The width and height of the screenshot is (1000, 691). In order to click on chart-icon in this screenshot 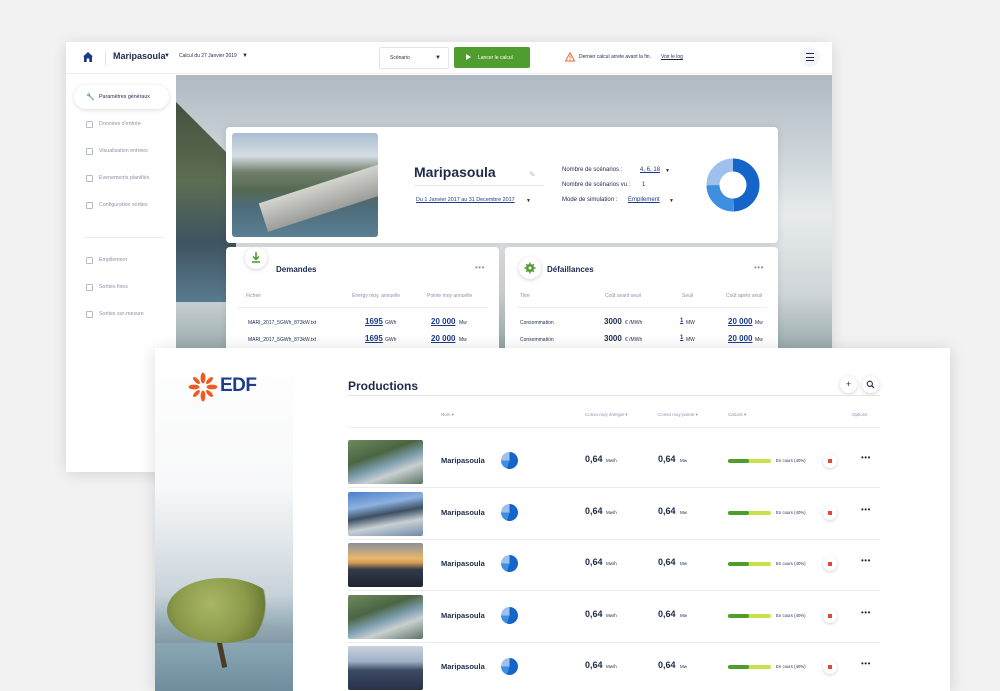, I will do `click(89, 151)`.